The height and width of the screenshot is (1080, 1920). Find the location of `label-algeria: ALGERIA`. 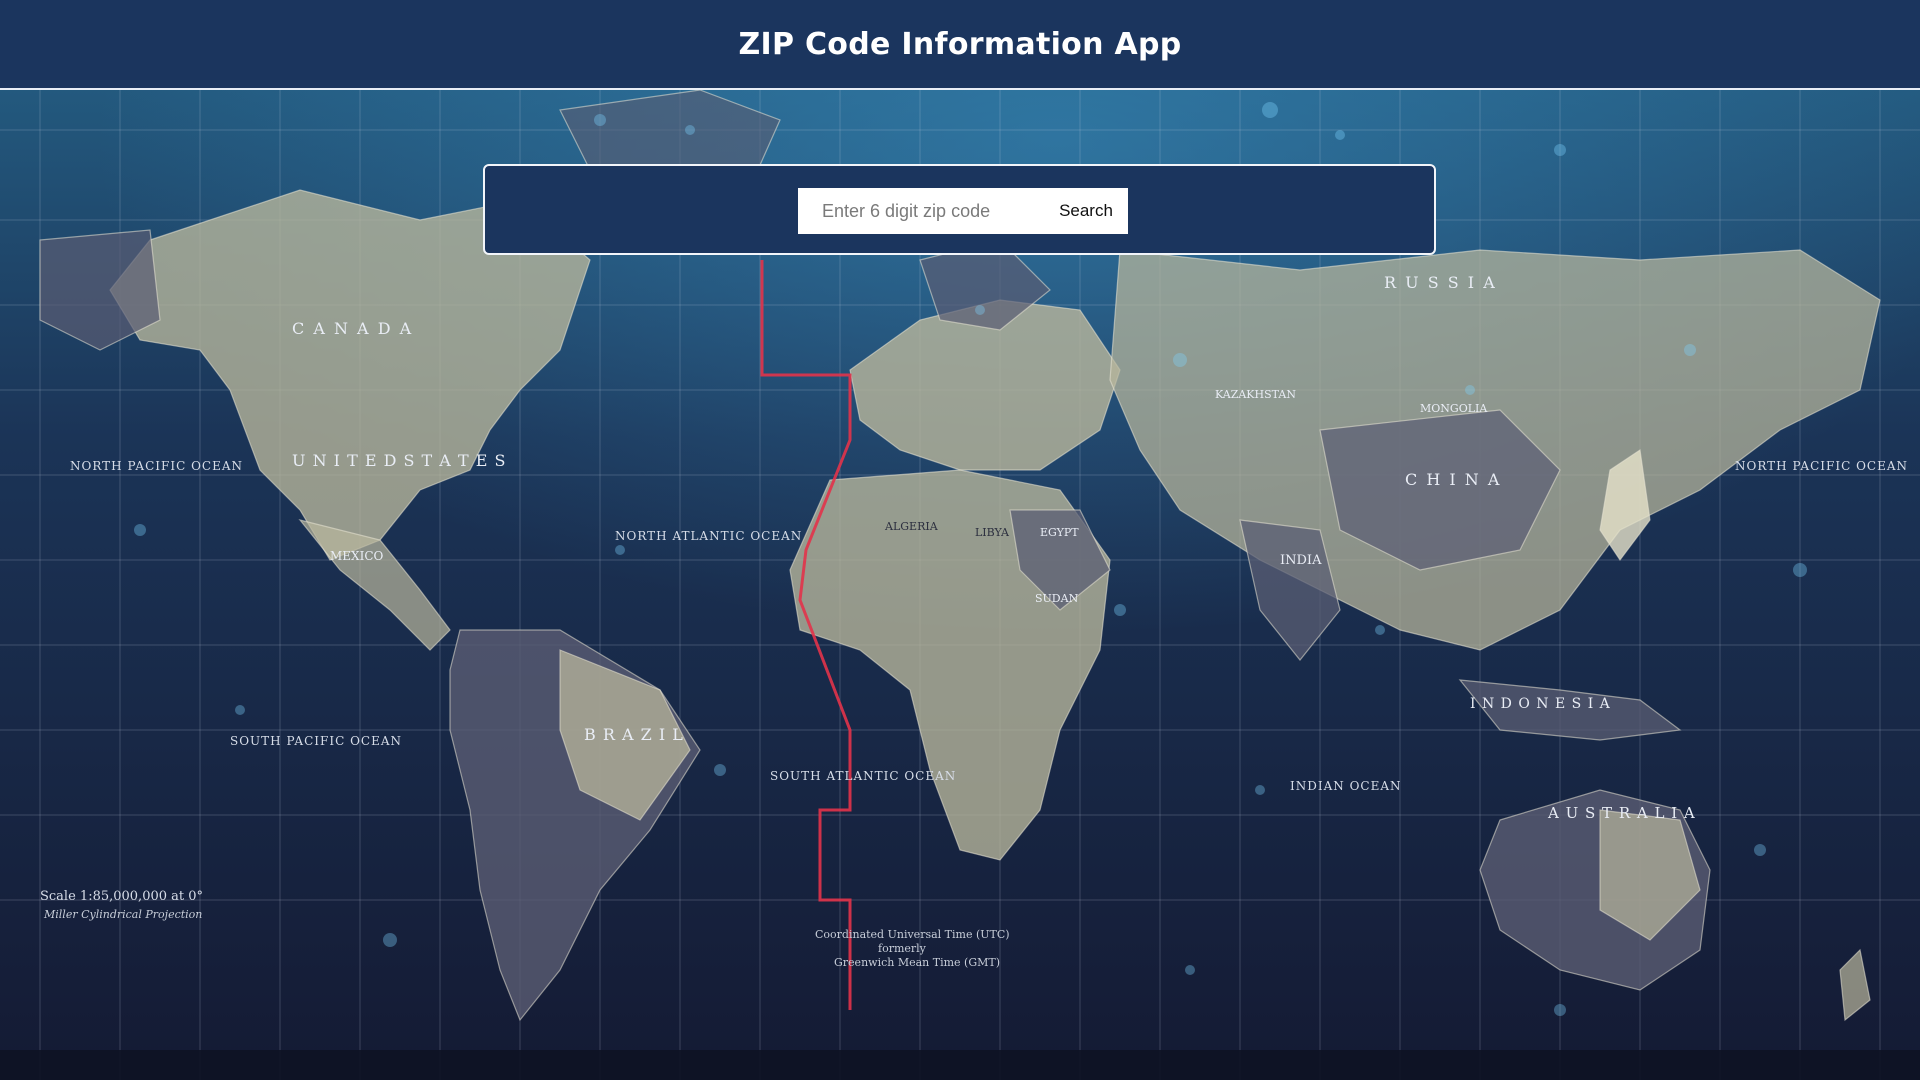

label-algeria: ALGERIA is located at coordinates (911, 526).